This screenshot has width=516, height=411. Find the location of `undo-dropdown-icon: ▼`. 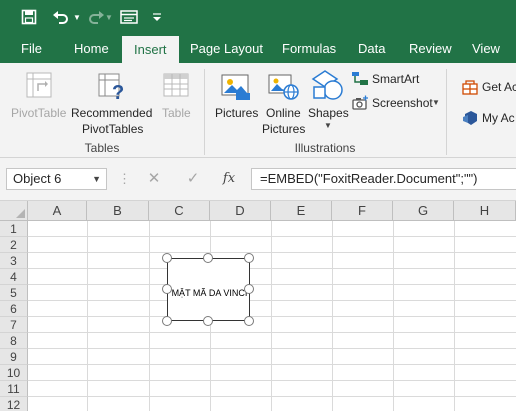

undo-dropdown-icon: ▼ is located at coordinates (77, 17).